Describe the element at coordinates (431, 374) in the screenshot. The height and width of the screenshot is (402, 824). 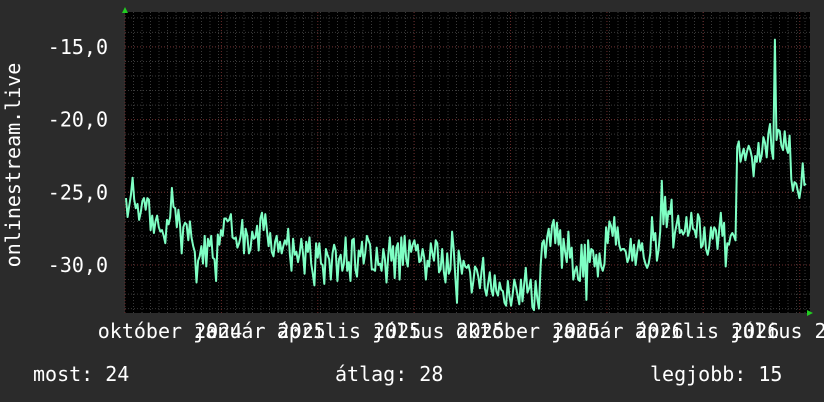
I see `stat-average-value: 28` at that location.